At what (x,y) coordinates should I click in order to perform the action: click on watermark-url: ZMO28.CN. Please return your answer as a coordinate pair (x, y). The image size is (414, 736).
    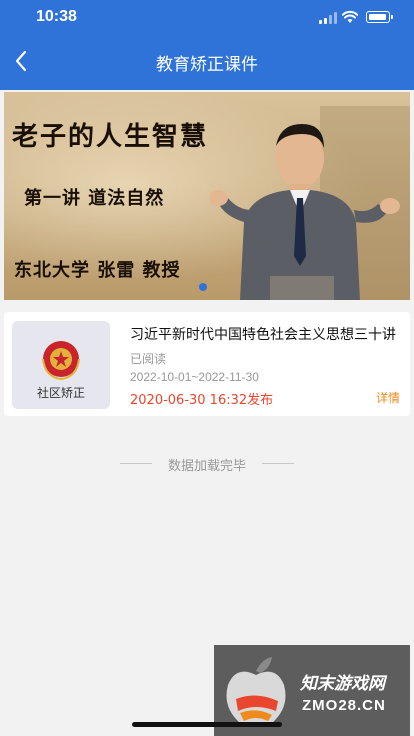
    Looking at the image, I should click on (344, 705).